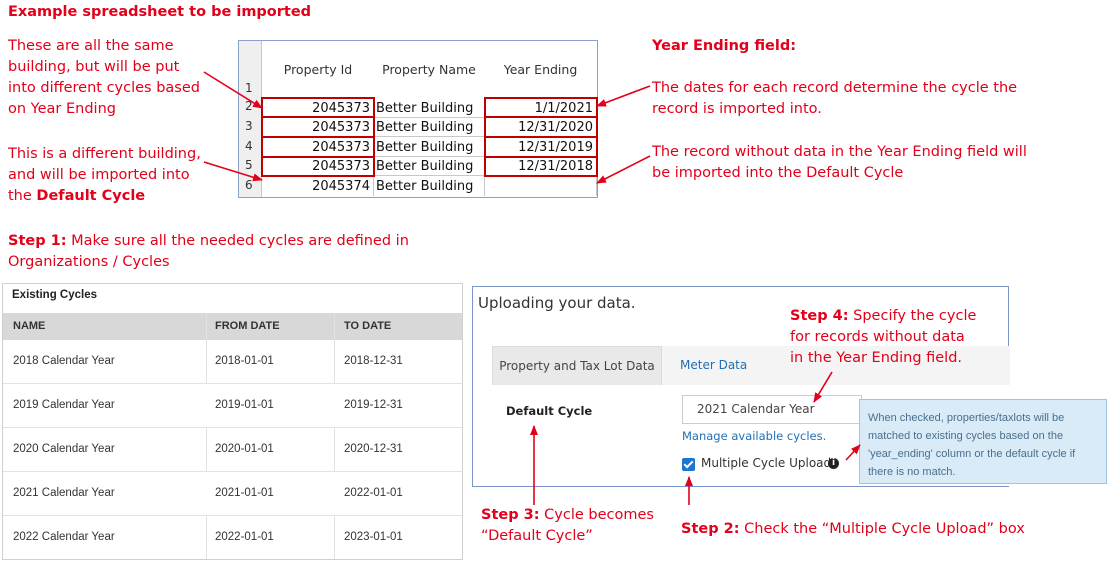  What do you see at coordinates (567, 525) in the screenshot?
I see `step-3-note: Step 3: Cycle becomes “Default Cycle”` at bounding box center [567, 525].